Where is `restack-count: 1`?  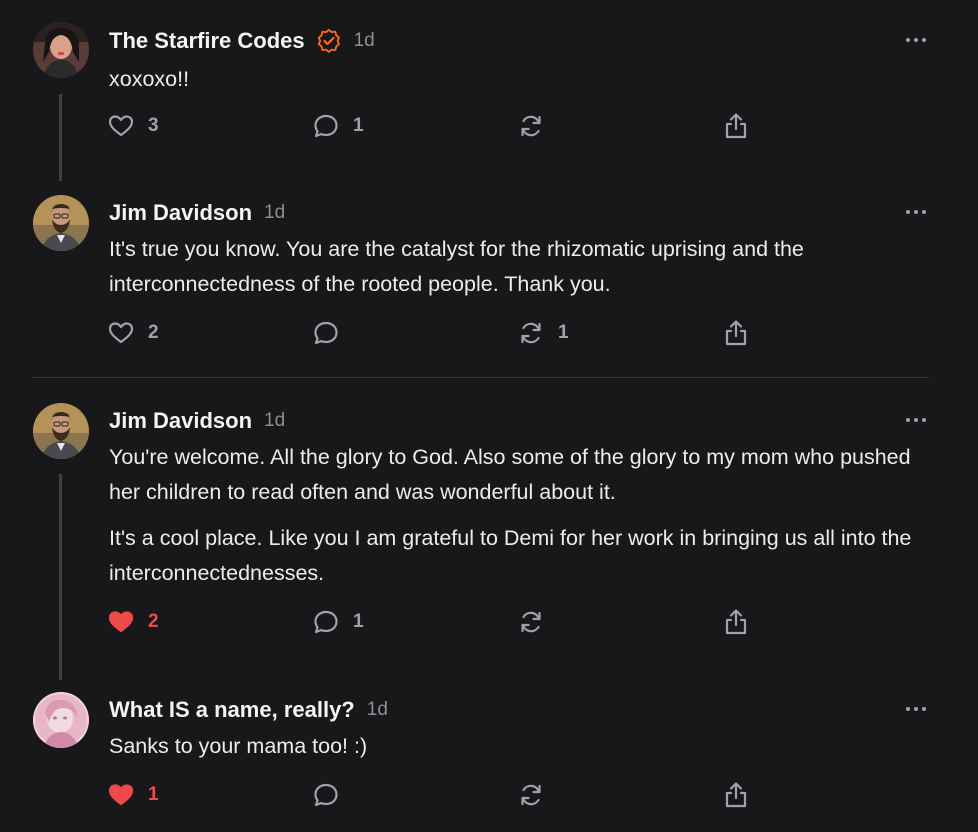
restack-count: 1 is located at coordinates (563, 332).